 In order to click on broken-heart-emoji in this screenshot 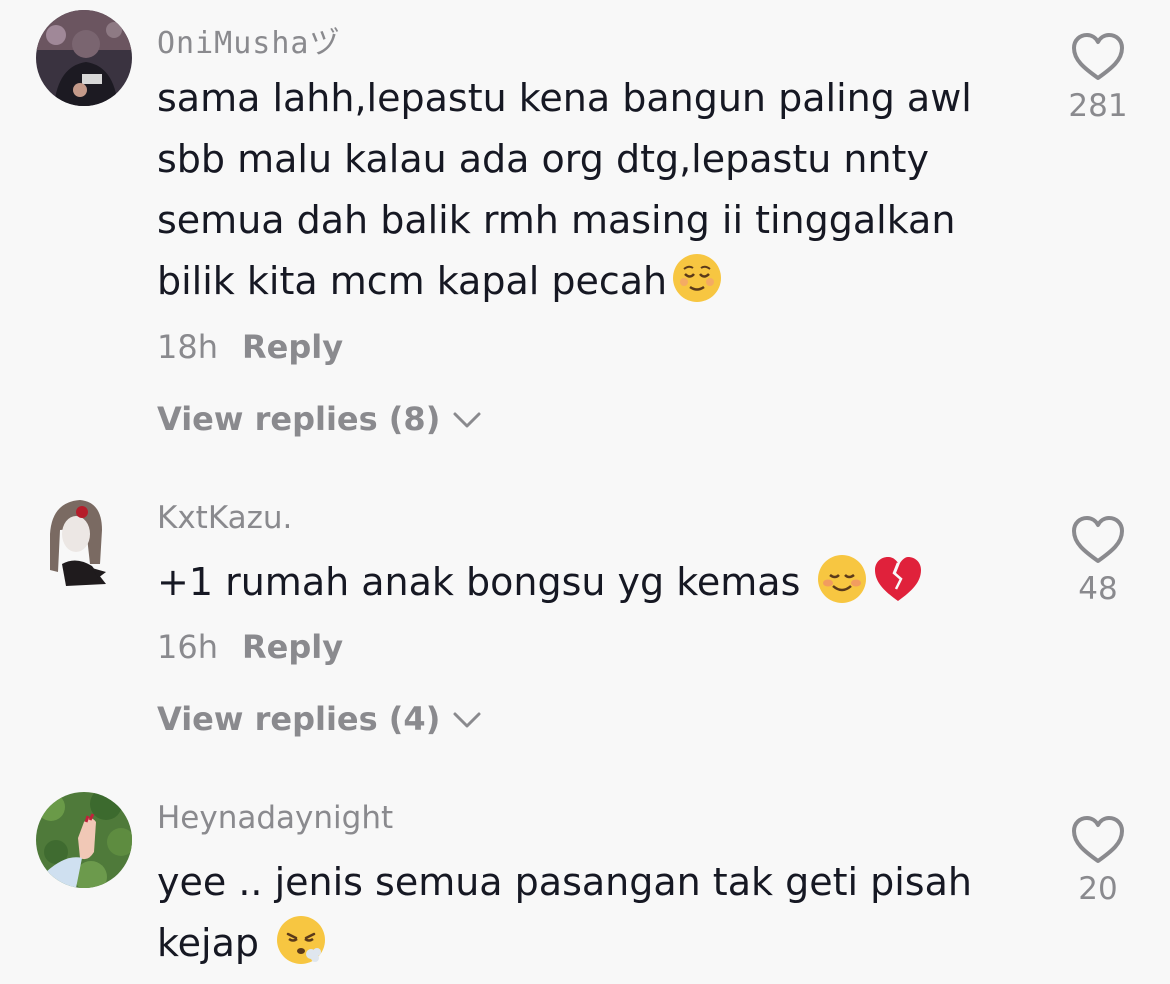, I will do `click(898, 579)`.